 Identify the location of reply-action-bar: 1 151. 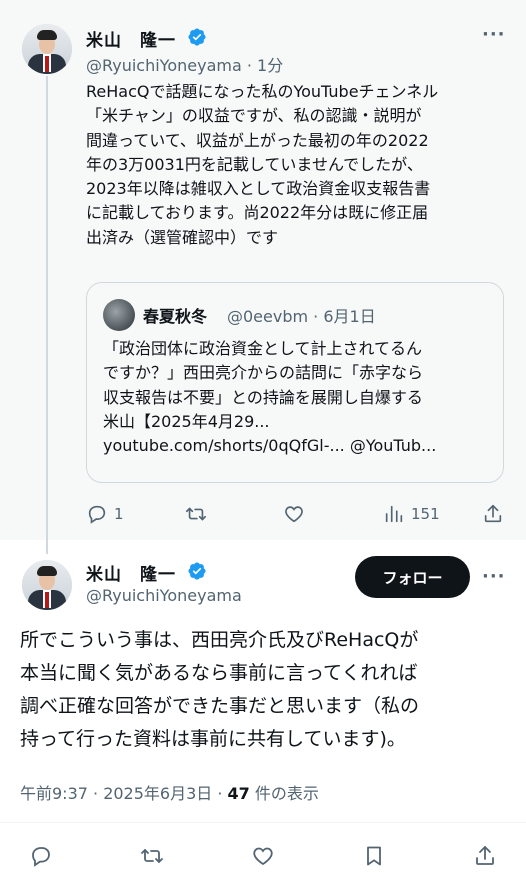
(263, 515).